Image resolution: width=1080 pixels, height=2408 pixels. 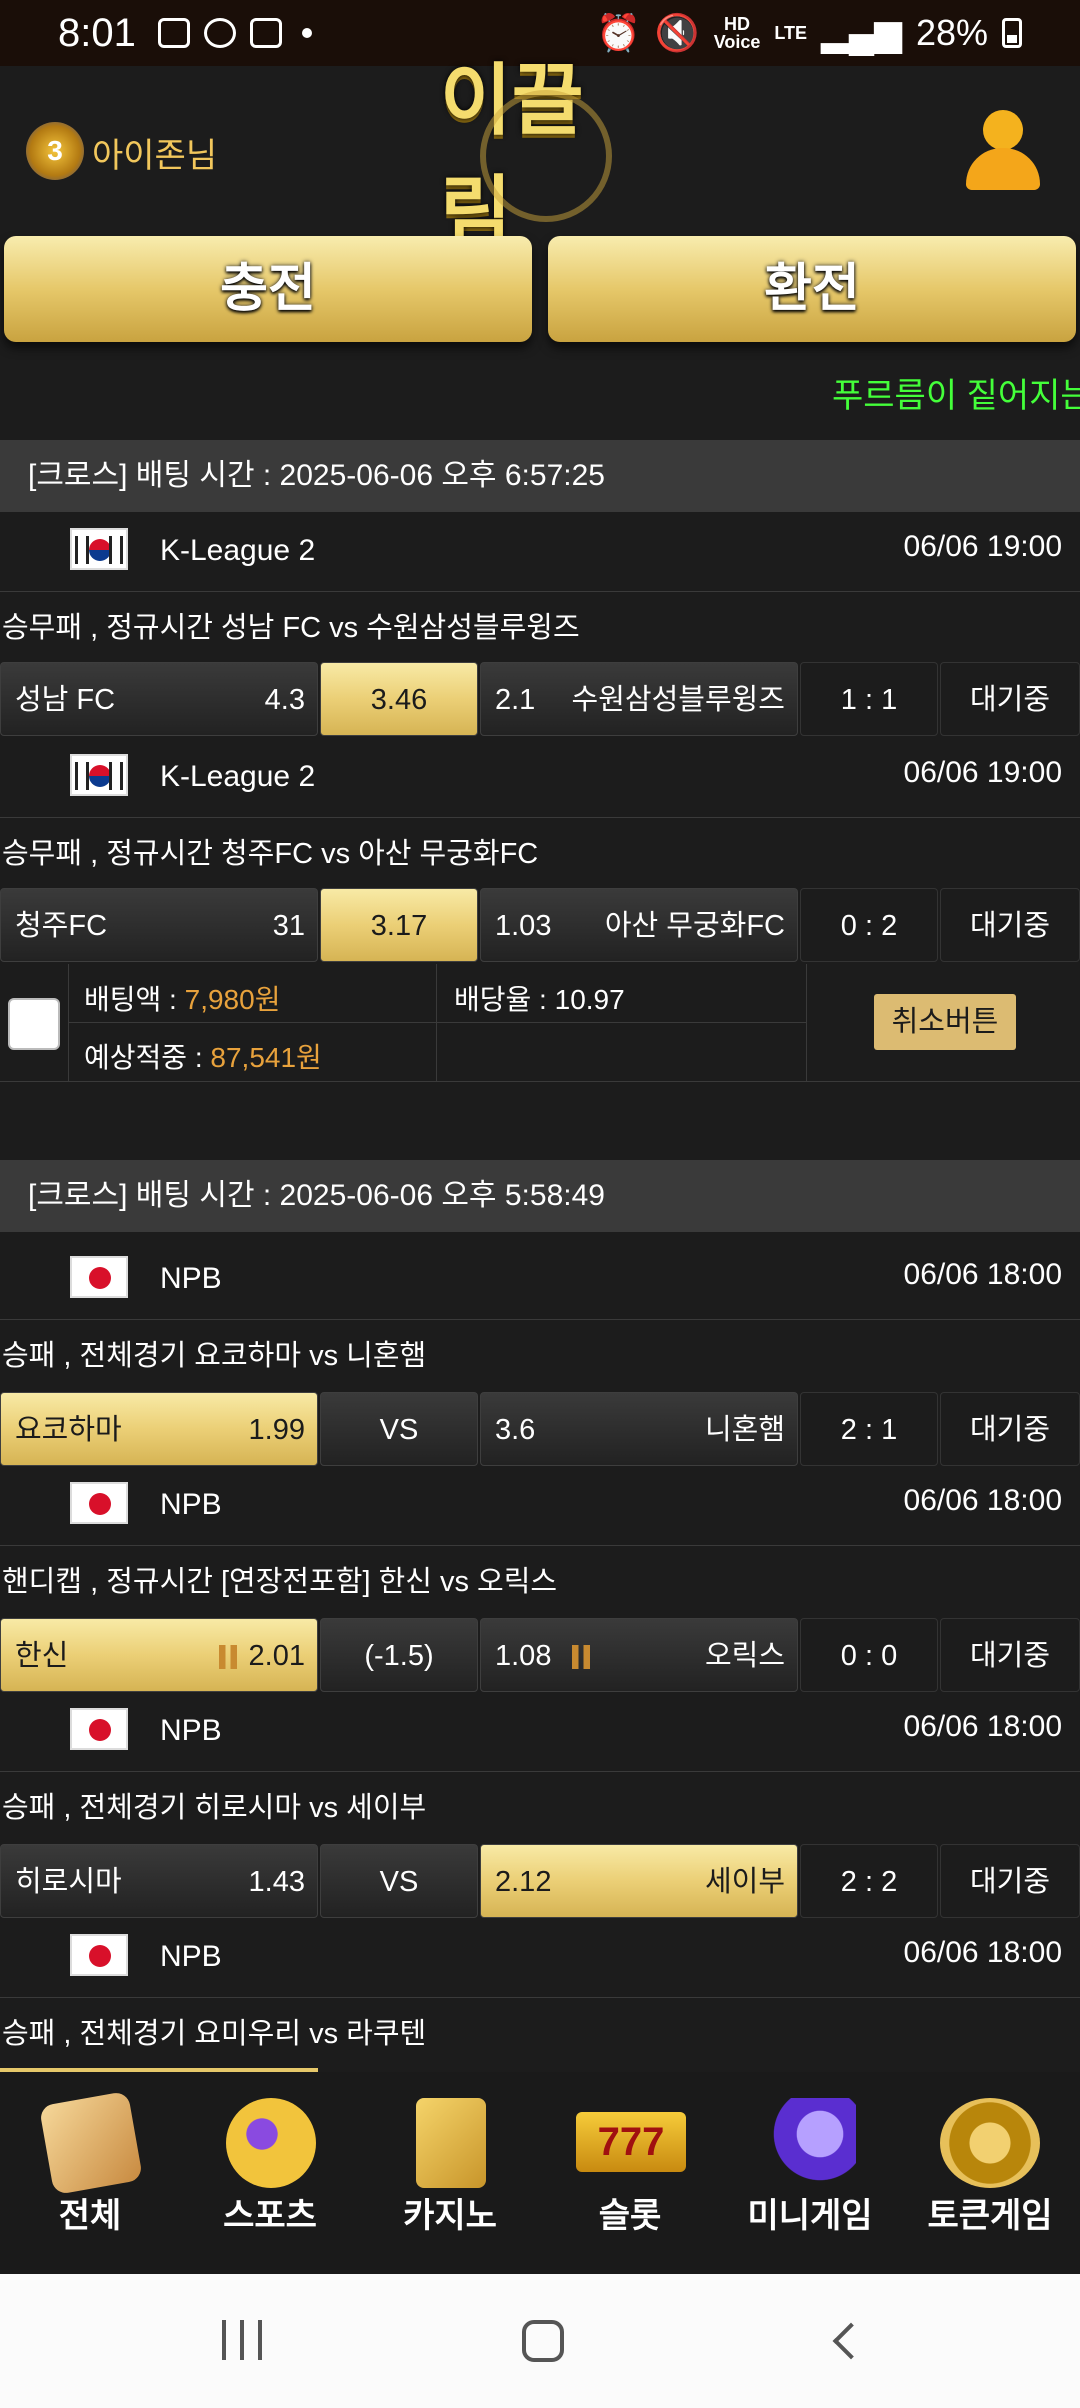 What do you see at coordinates (639, 1655) in the screenshot?
I see `away-odds-button: 1.08 오릭스` at bounding box center [639, 1655].